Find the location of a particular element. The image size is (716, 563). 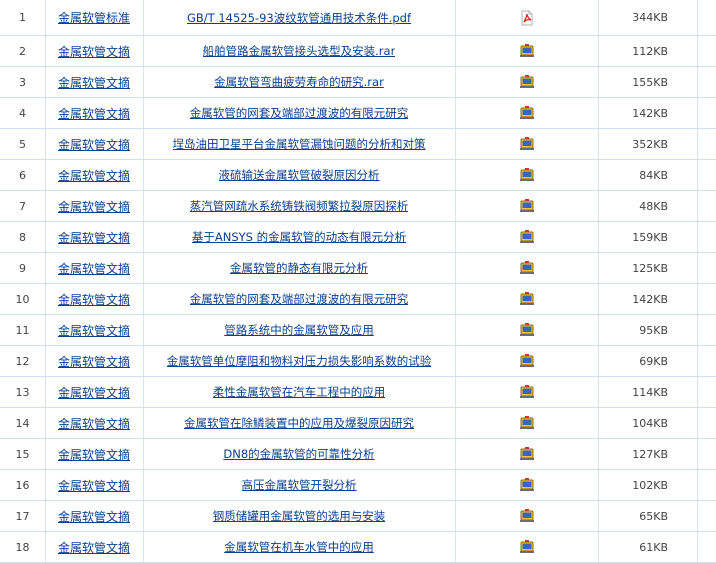

table-row: 18 金属软管文摘 金属软管在机车水管中的应用 61KB is located at coordinates (358, 547).